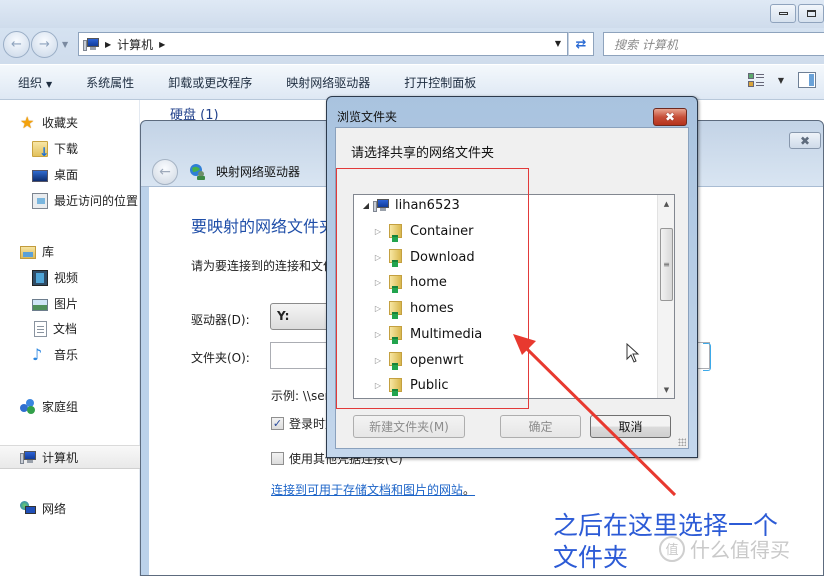 This screenshot has height=576, width=824. I want to click on cancel-button: 取消, so click(630, 426).